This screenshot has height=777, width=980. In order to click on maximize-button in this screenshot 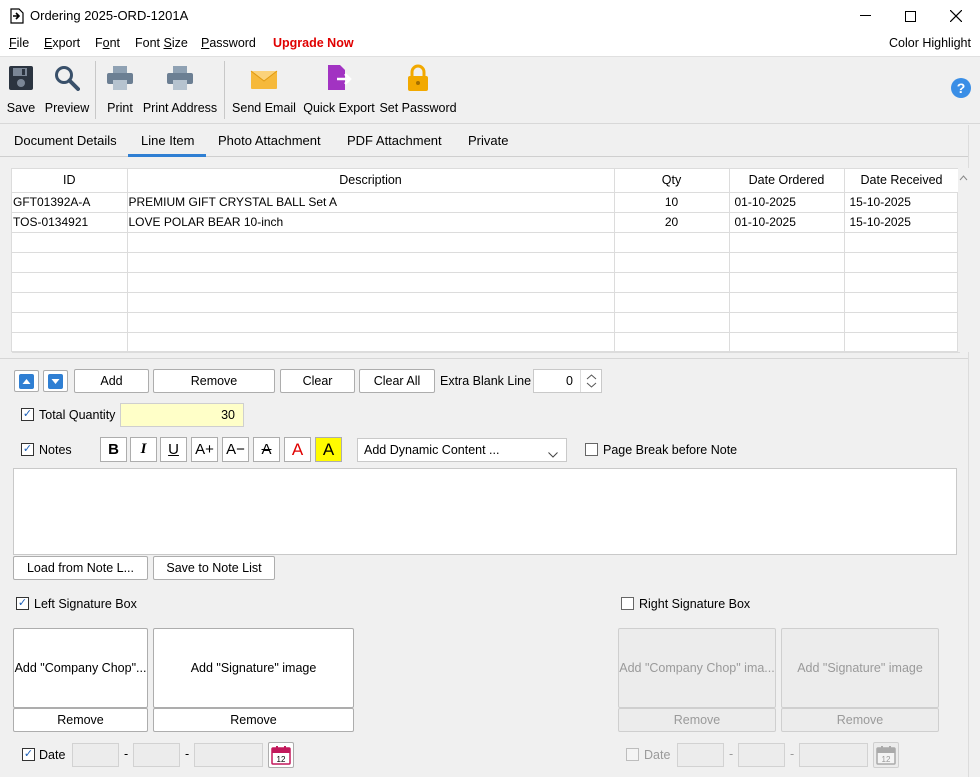, I will do `click(910, 16)`.